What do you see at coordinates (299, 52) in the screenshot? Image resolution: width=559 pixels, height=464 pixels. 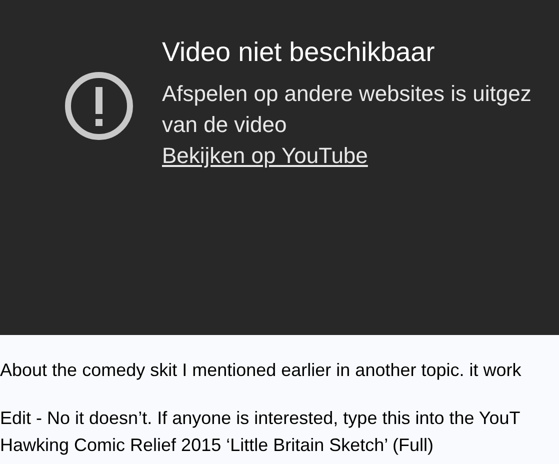 I see `video-title: Video niet beschikbaar` at bounding box center [299, 52].